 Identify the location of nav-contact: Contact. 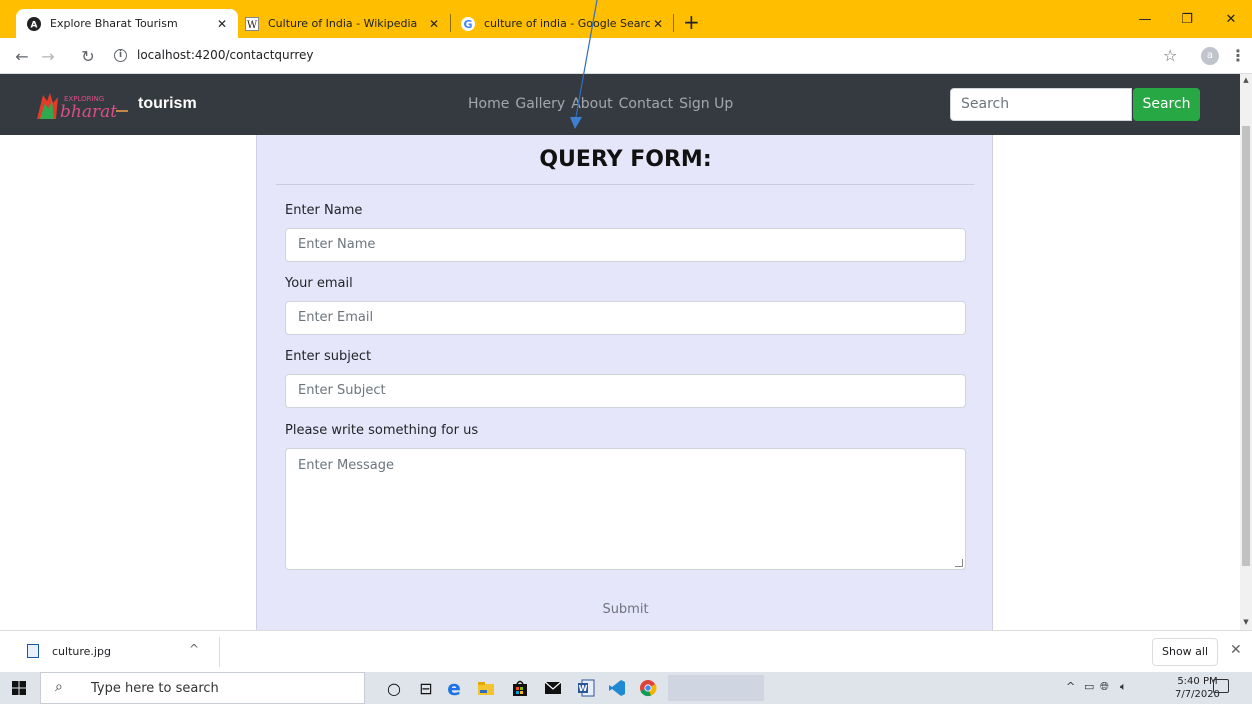
(646, 104).